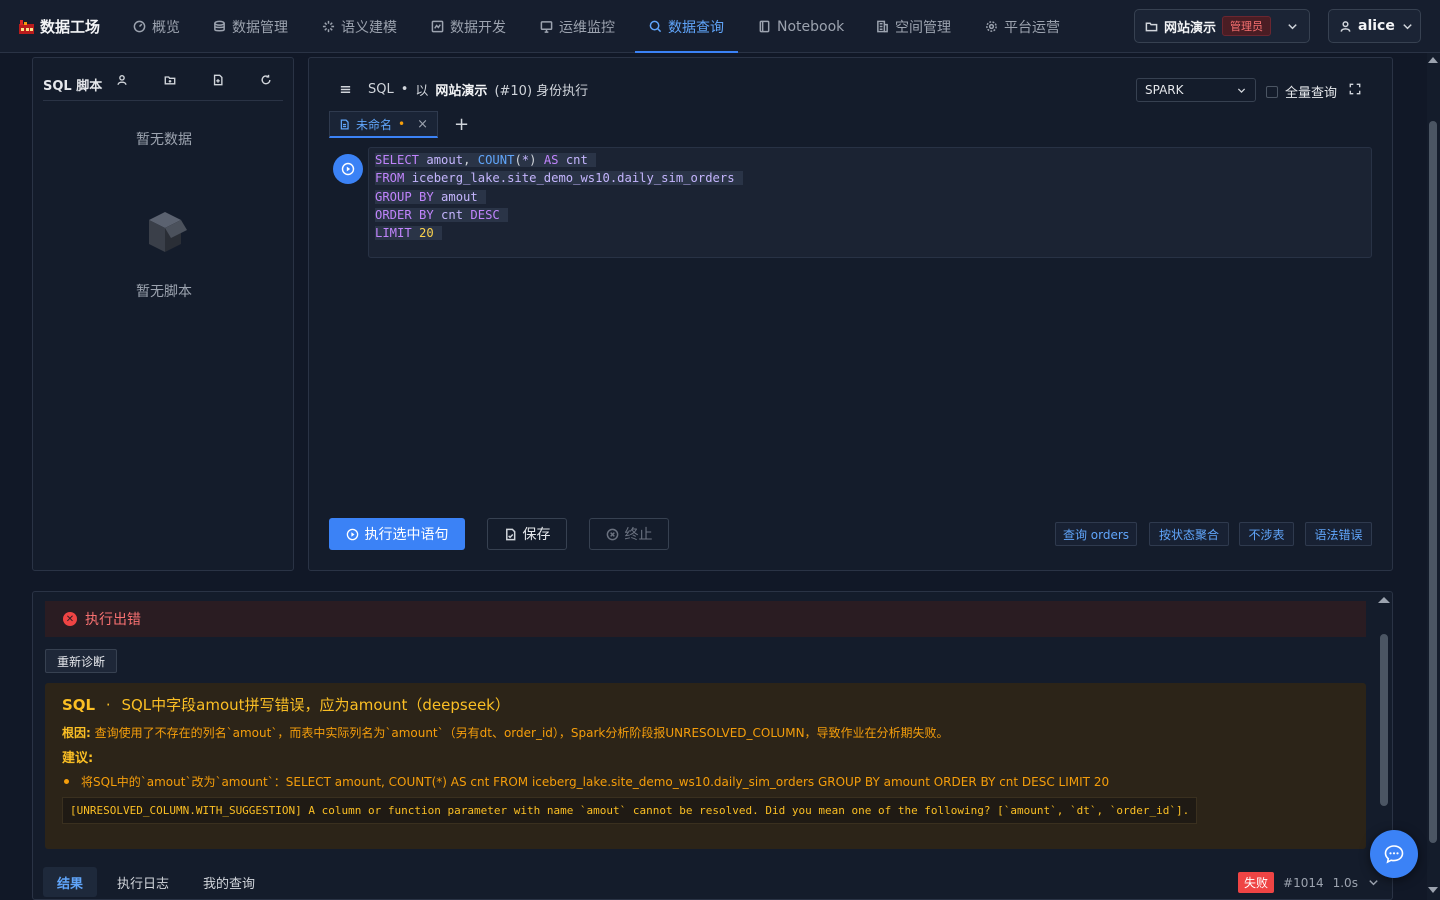  I want to click on full-query-label: 全量查询, so click(1311, 93).